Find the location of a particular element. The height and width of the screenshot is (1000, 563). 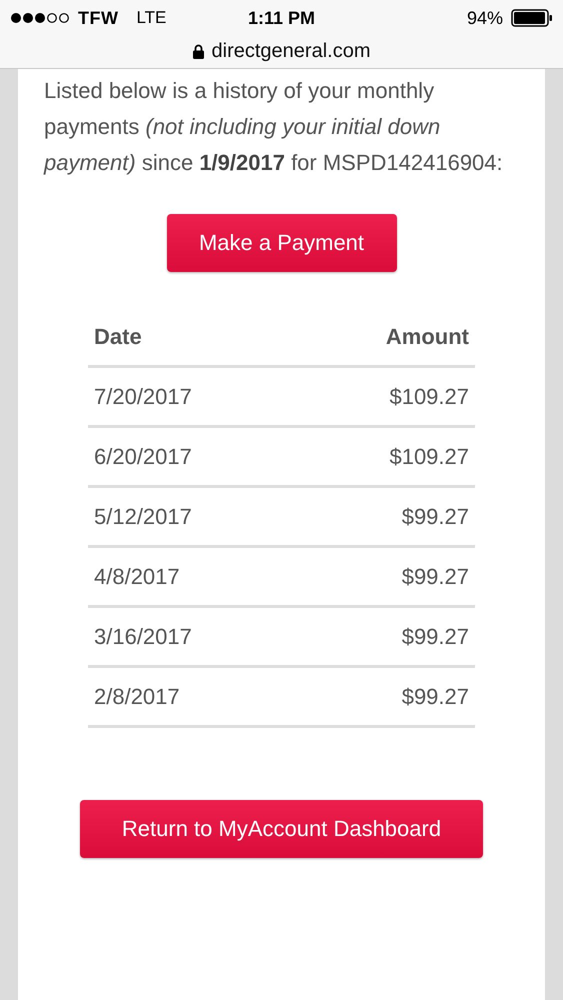

intro-paragraph: Listed below is a history of your monthly payments (not including your initial down payment) since 1/9/2017 for MSPD142416904: is located at coordinates (274, 127).